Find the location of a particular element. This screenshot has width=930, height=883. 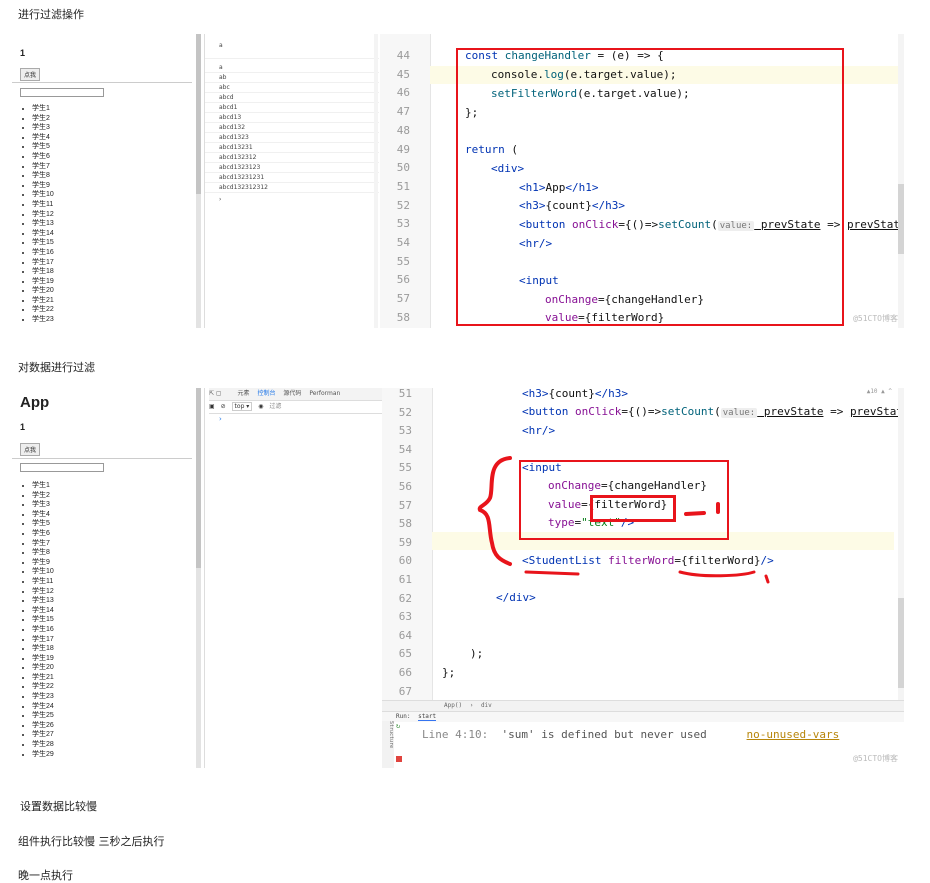

code-token: prevState is located at coordinates (875, 224).